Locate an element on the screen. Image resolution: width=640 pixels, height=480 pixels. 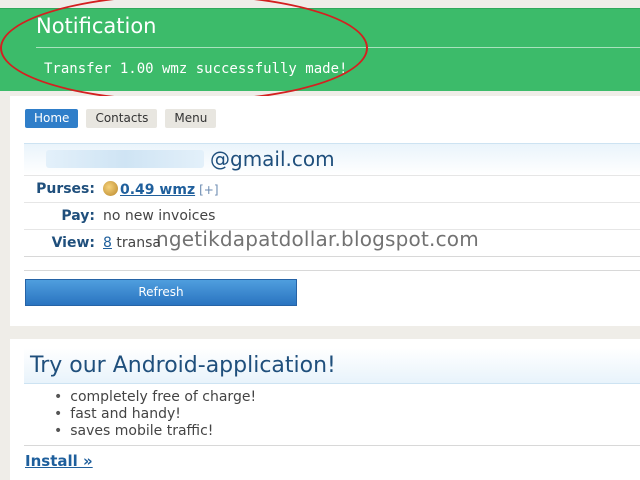
list-item: saves mobile traffic! is located at coordinates (155, 431).